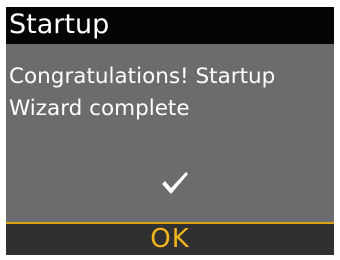 This screenshot has height=260, width=340. I want to click on ok-button: OK, so click(170, 239).